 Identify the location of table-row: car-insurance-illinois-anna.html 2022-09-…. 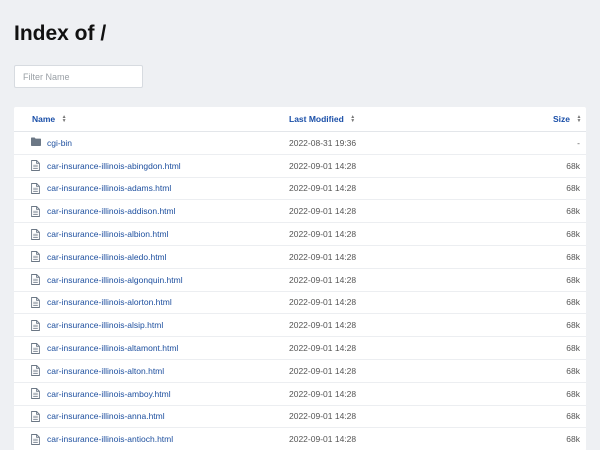
(300, 417).